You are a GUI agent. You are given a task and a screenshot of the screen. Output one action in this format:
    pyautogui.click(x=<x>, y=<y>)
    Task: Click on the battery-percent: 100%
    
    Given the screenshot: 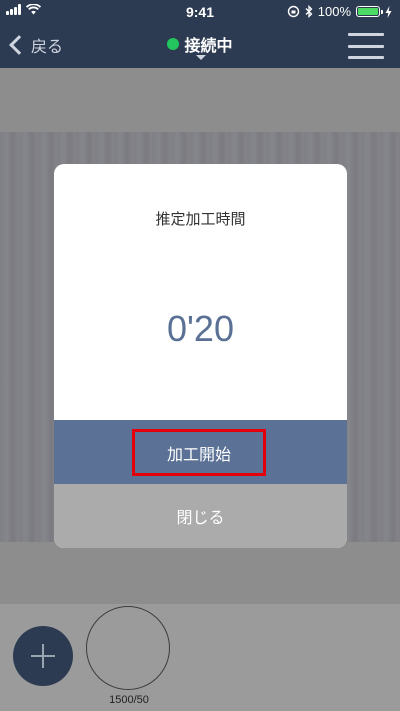 What is the action you would take?
    pyautogui.click(x=334, y=11)
    